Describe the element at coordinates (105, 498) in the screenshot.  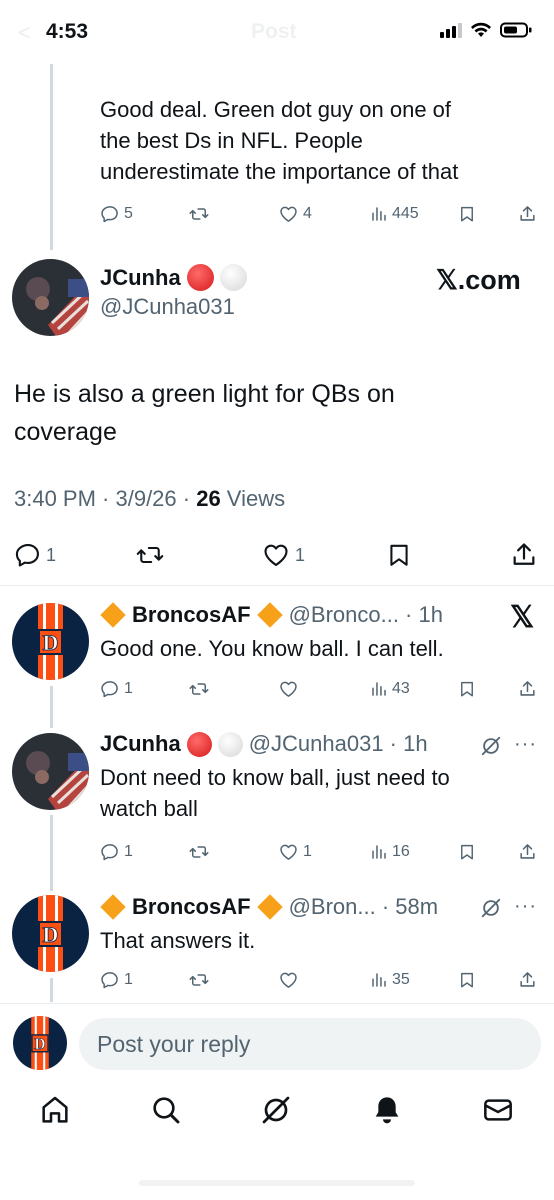
I see `post-time: 3:40 PM · 3/9/26 ·` at that location.